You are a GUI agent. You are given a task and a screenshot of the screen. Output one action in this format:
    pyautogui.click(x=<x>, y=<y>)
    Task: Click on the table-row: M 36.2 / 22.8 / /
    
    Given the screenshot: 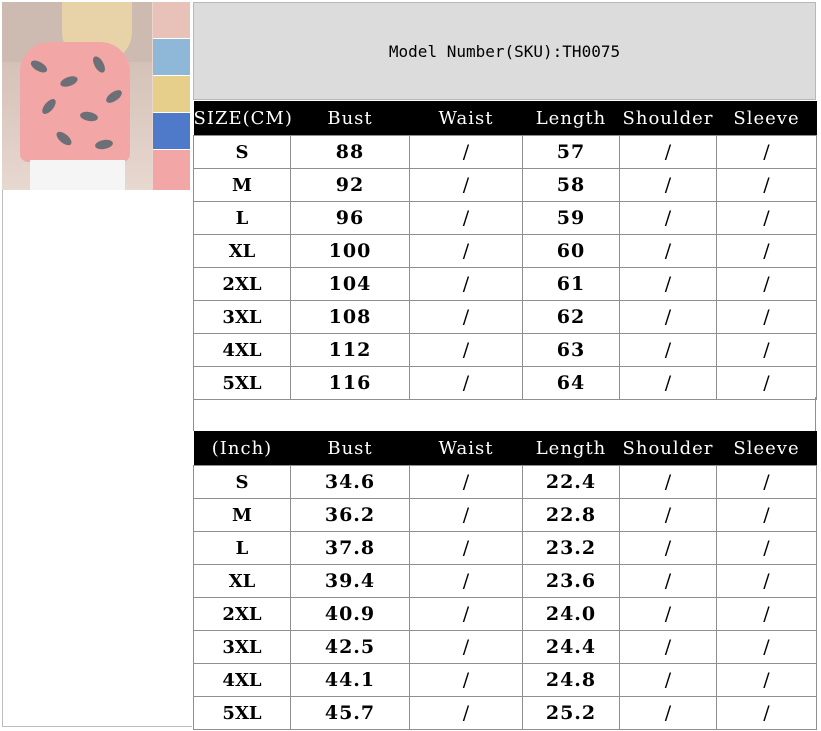 What is the action you would take?
    pyautogui.click(x=505, y=515)
    